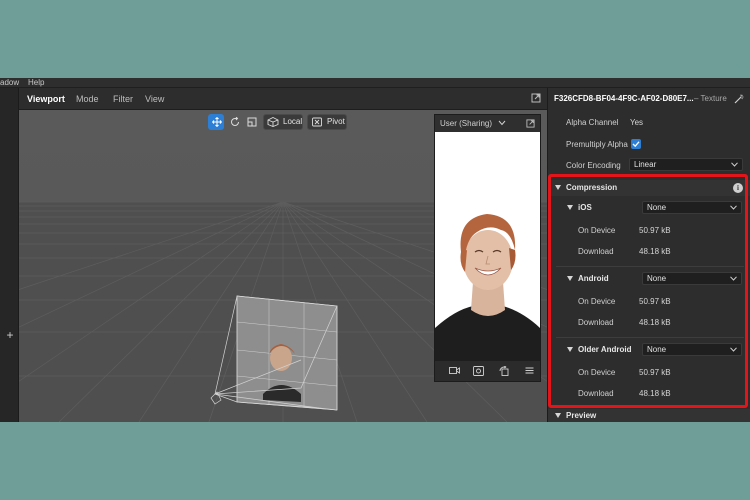 This screenshot has width=750, height=500. I want to click on android-compression-value: None, so click(657, 278).